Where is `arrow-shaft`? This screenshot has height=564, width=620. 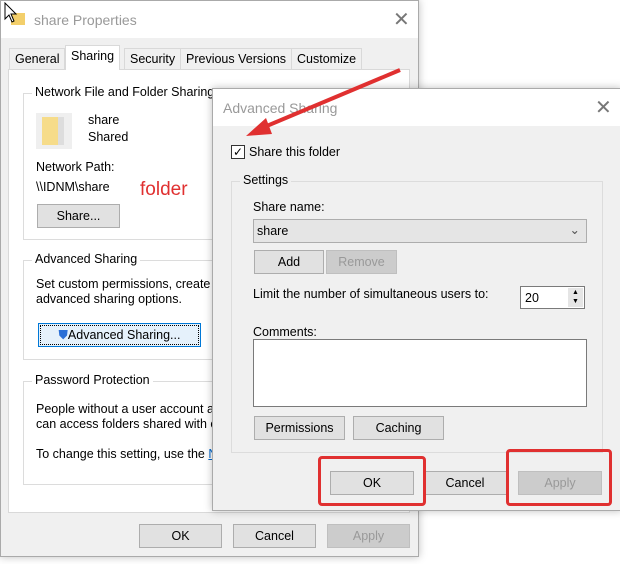
arrow-shaft is located at coordinates (331, 99).